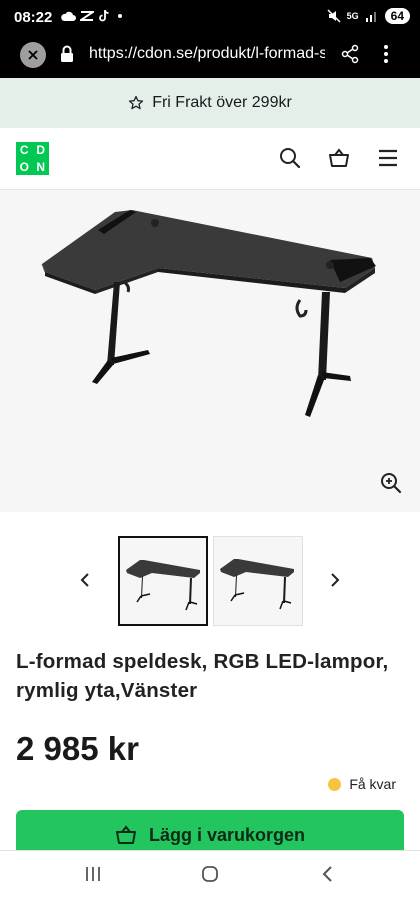  Describe the element at coordinates (388, 158) in the screenshot. I see `menu-icon` at that location.